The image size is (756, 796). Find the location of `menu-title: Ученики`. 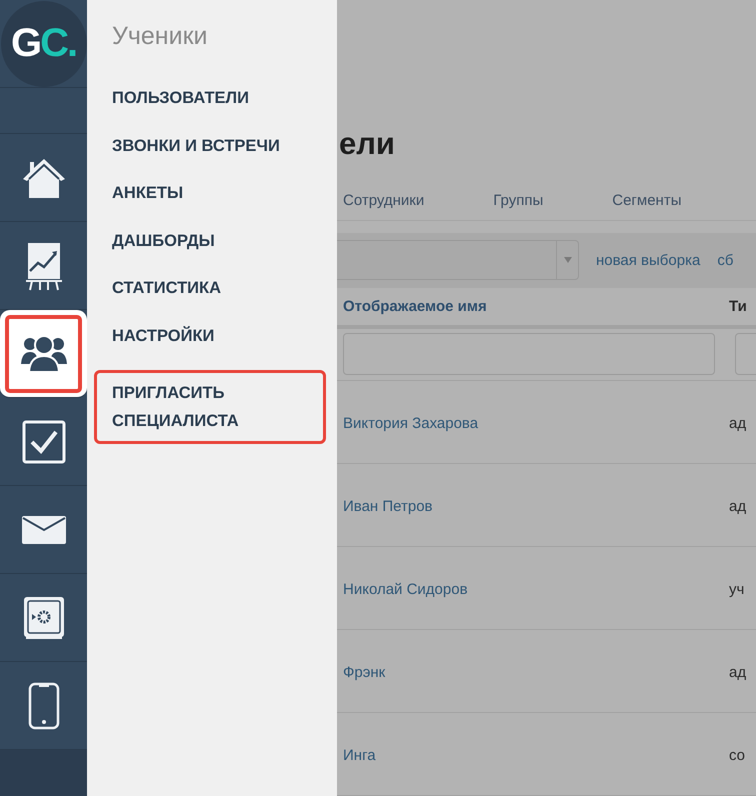

menu-title: Ученики is located at coordinates (160, 36).